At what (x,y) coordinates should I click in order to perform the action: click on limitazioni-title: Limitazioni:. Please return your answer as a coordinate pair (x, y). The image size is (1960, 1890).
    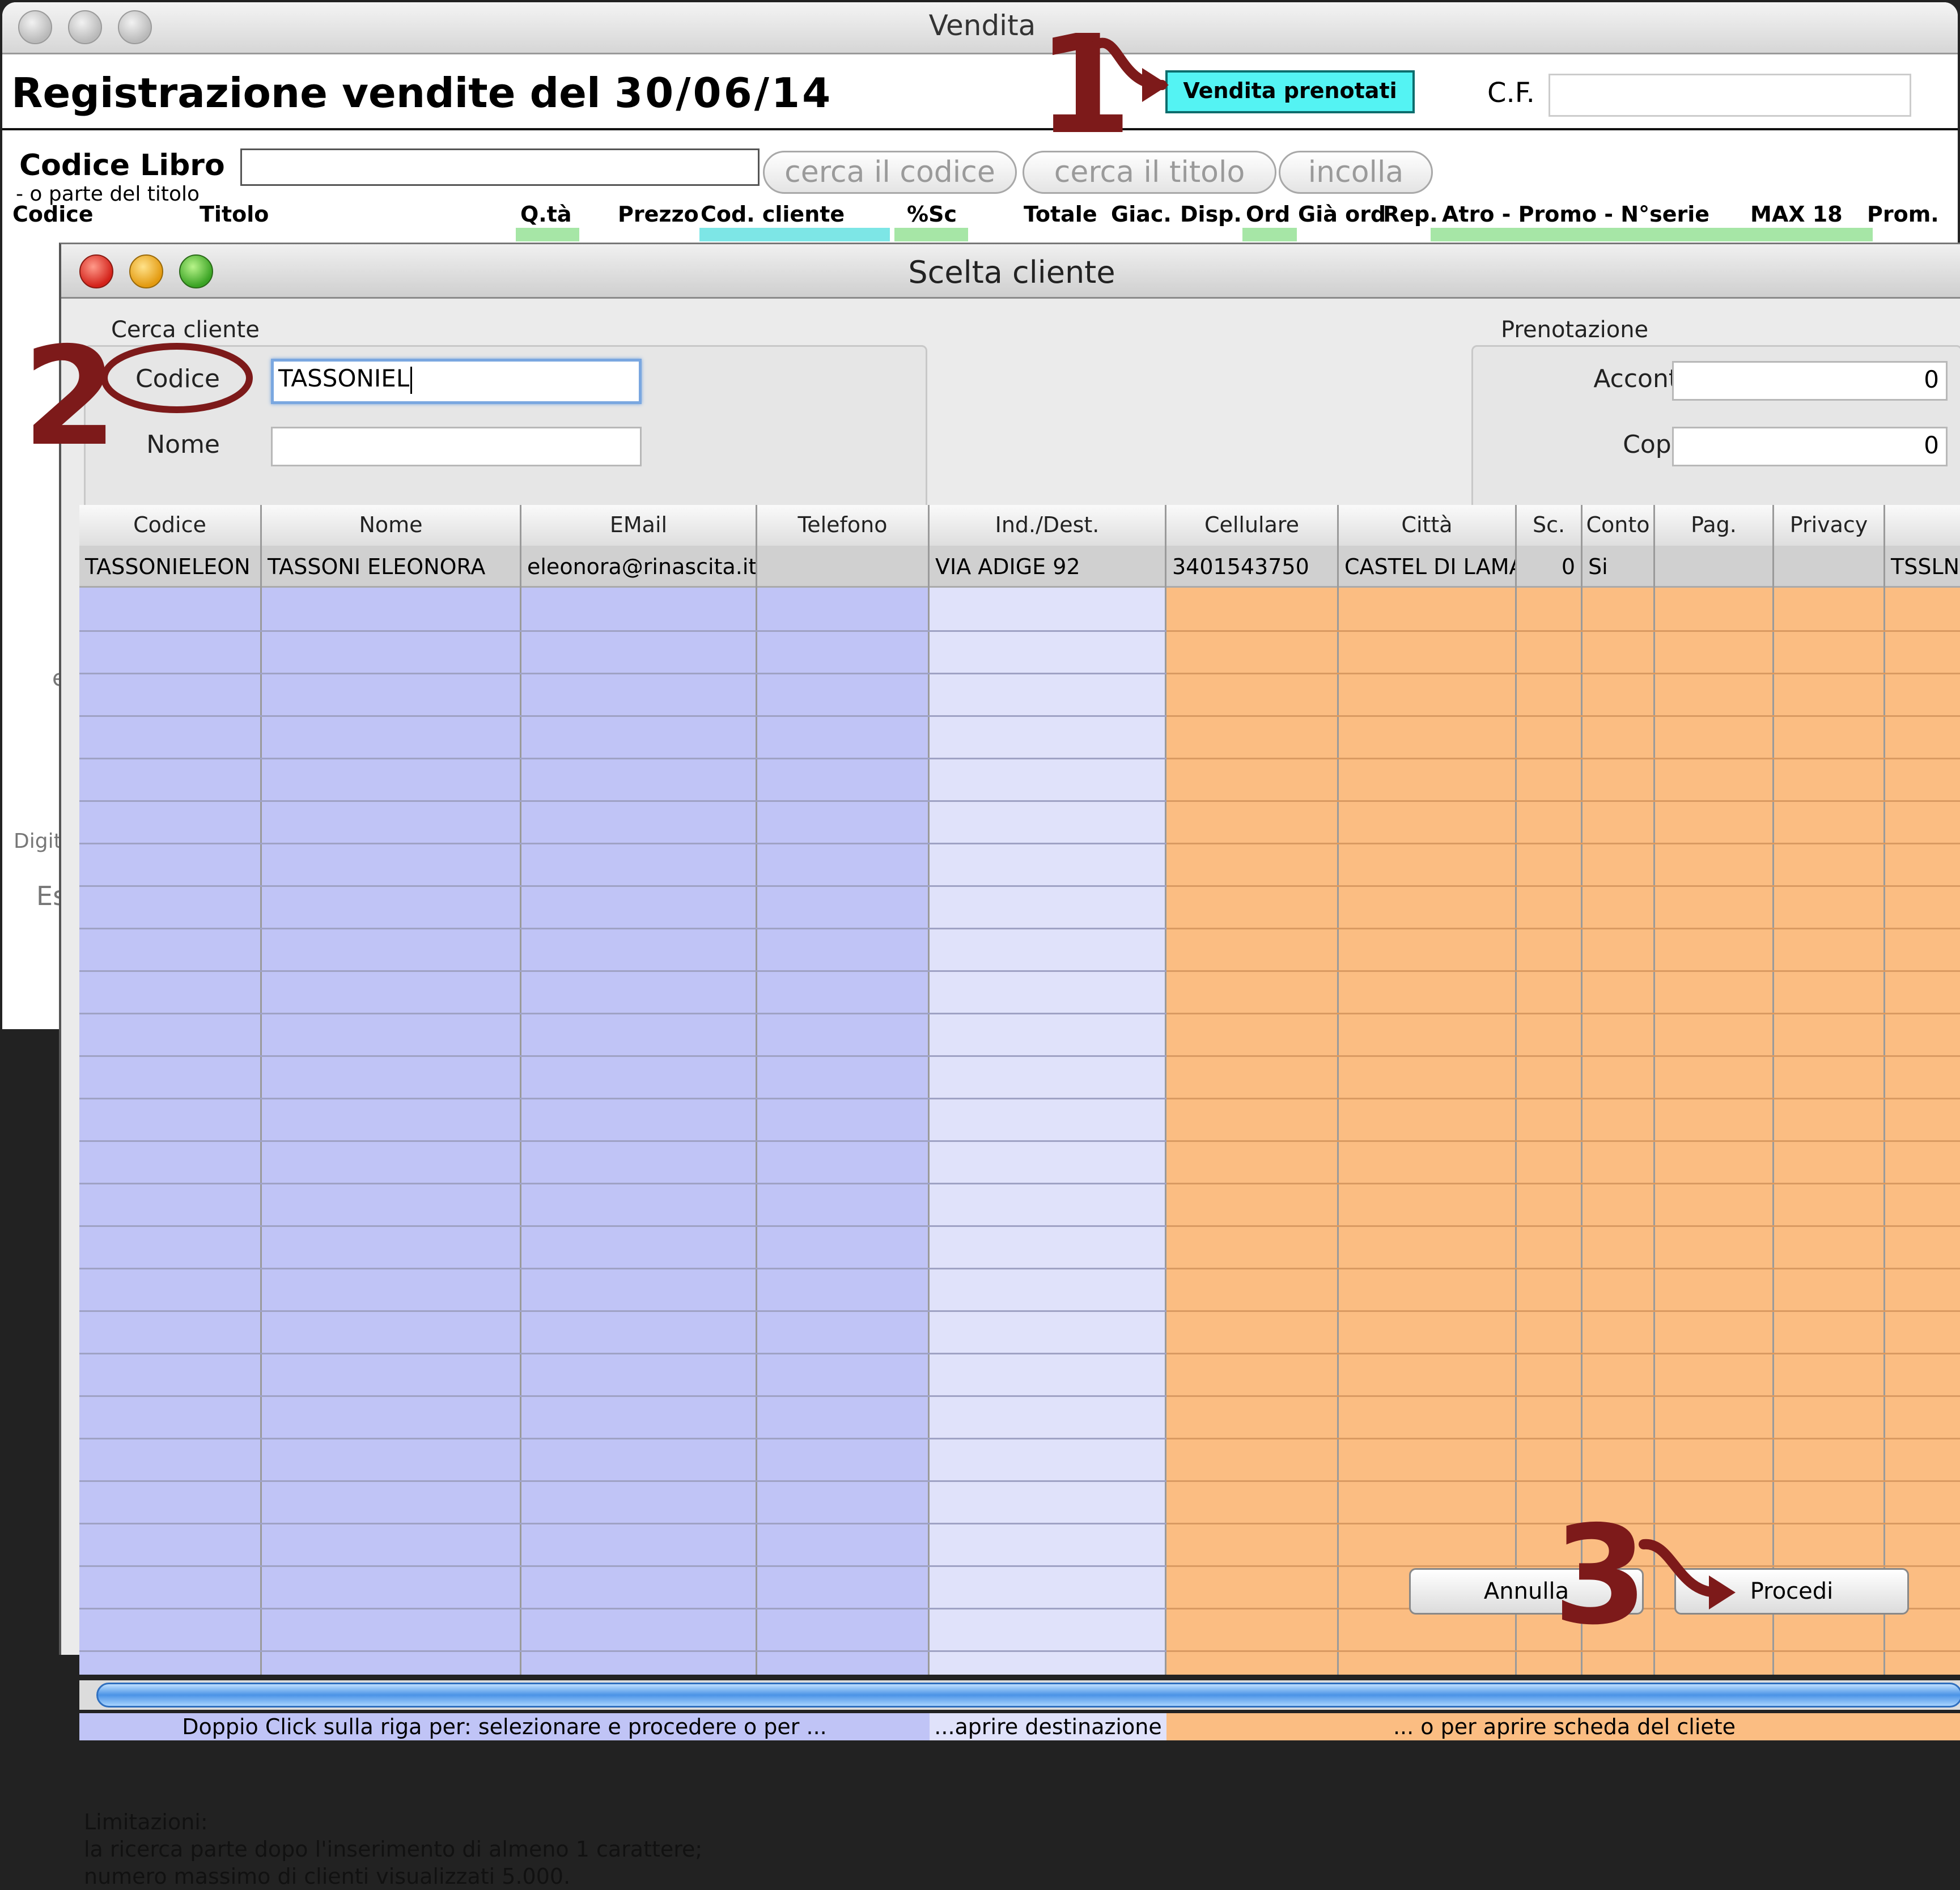
    Looking at the image, I should click on (146, 1822).